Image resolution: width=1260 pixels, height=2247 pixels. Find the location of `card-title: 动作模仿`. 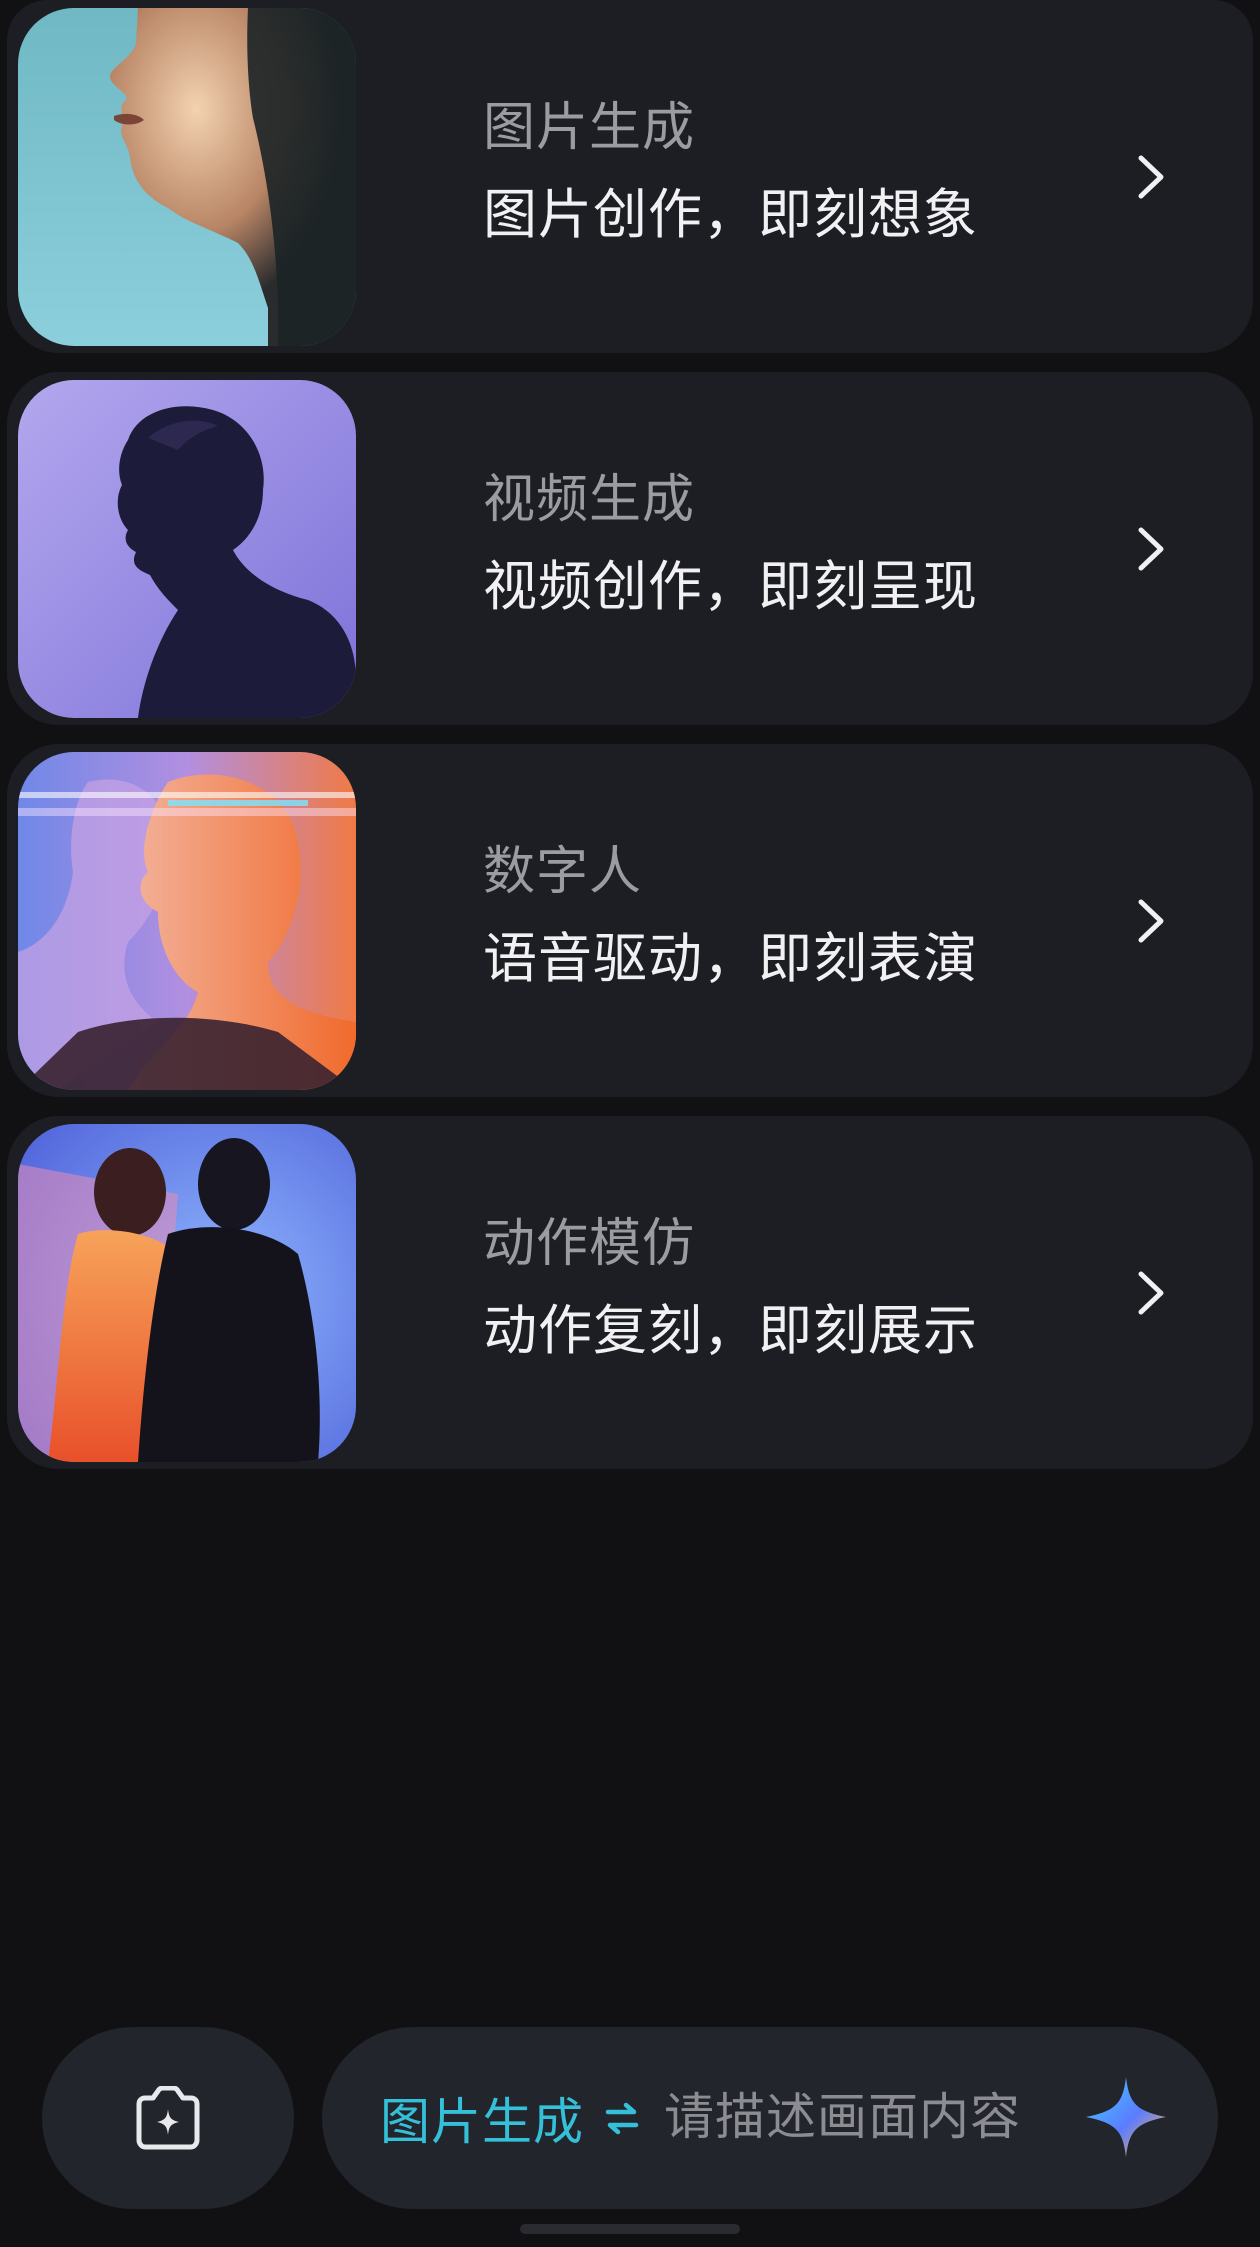

card-title: 动作模仿 is located at coordinates (589, 1244).